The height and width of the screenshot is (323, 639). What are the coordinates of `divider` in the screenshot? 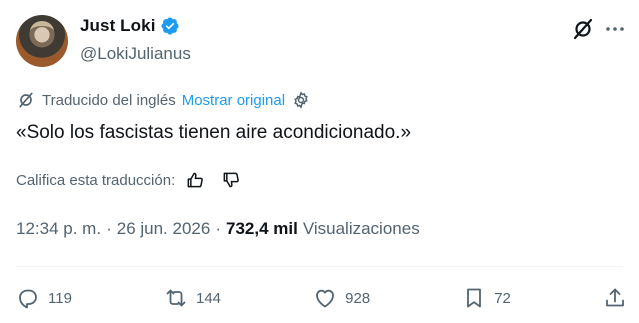 It's located at (319, 266).